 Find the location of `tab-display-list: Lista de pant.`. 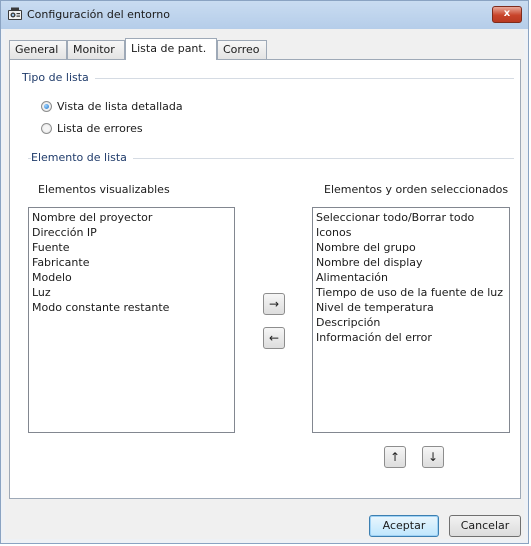

tab-display-list: Lista de pant. is located at coordinates (171, 49).